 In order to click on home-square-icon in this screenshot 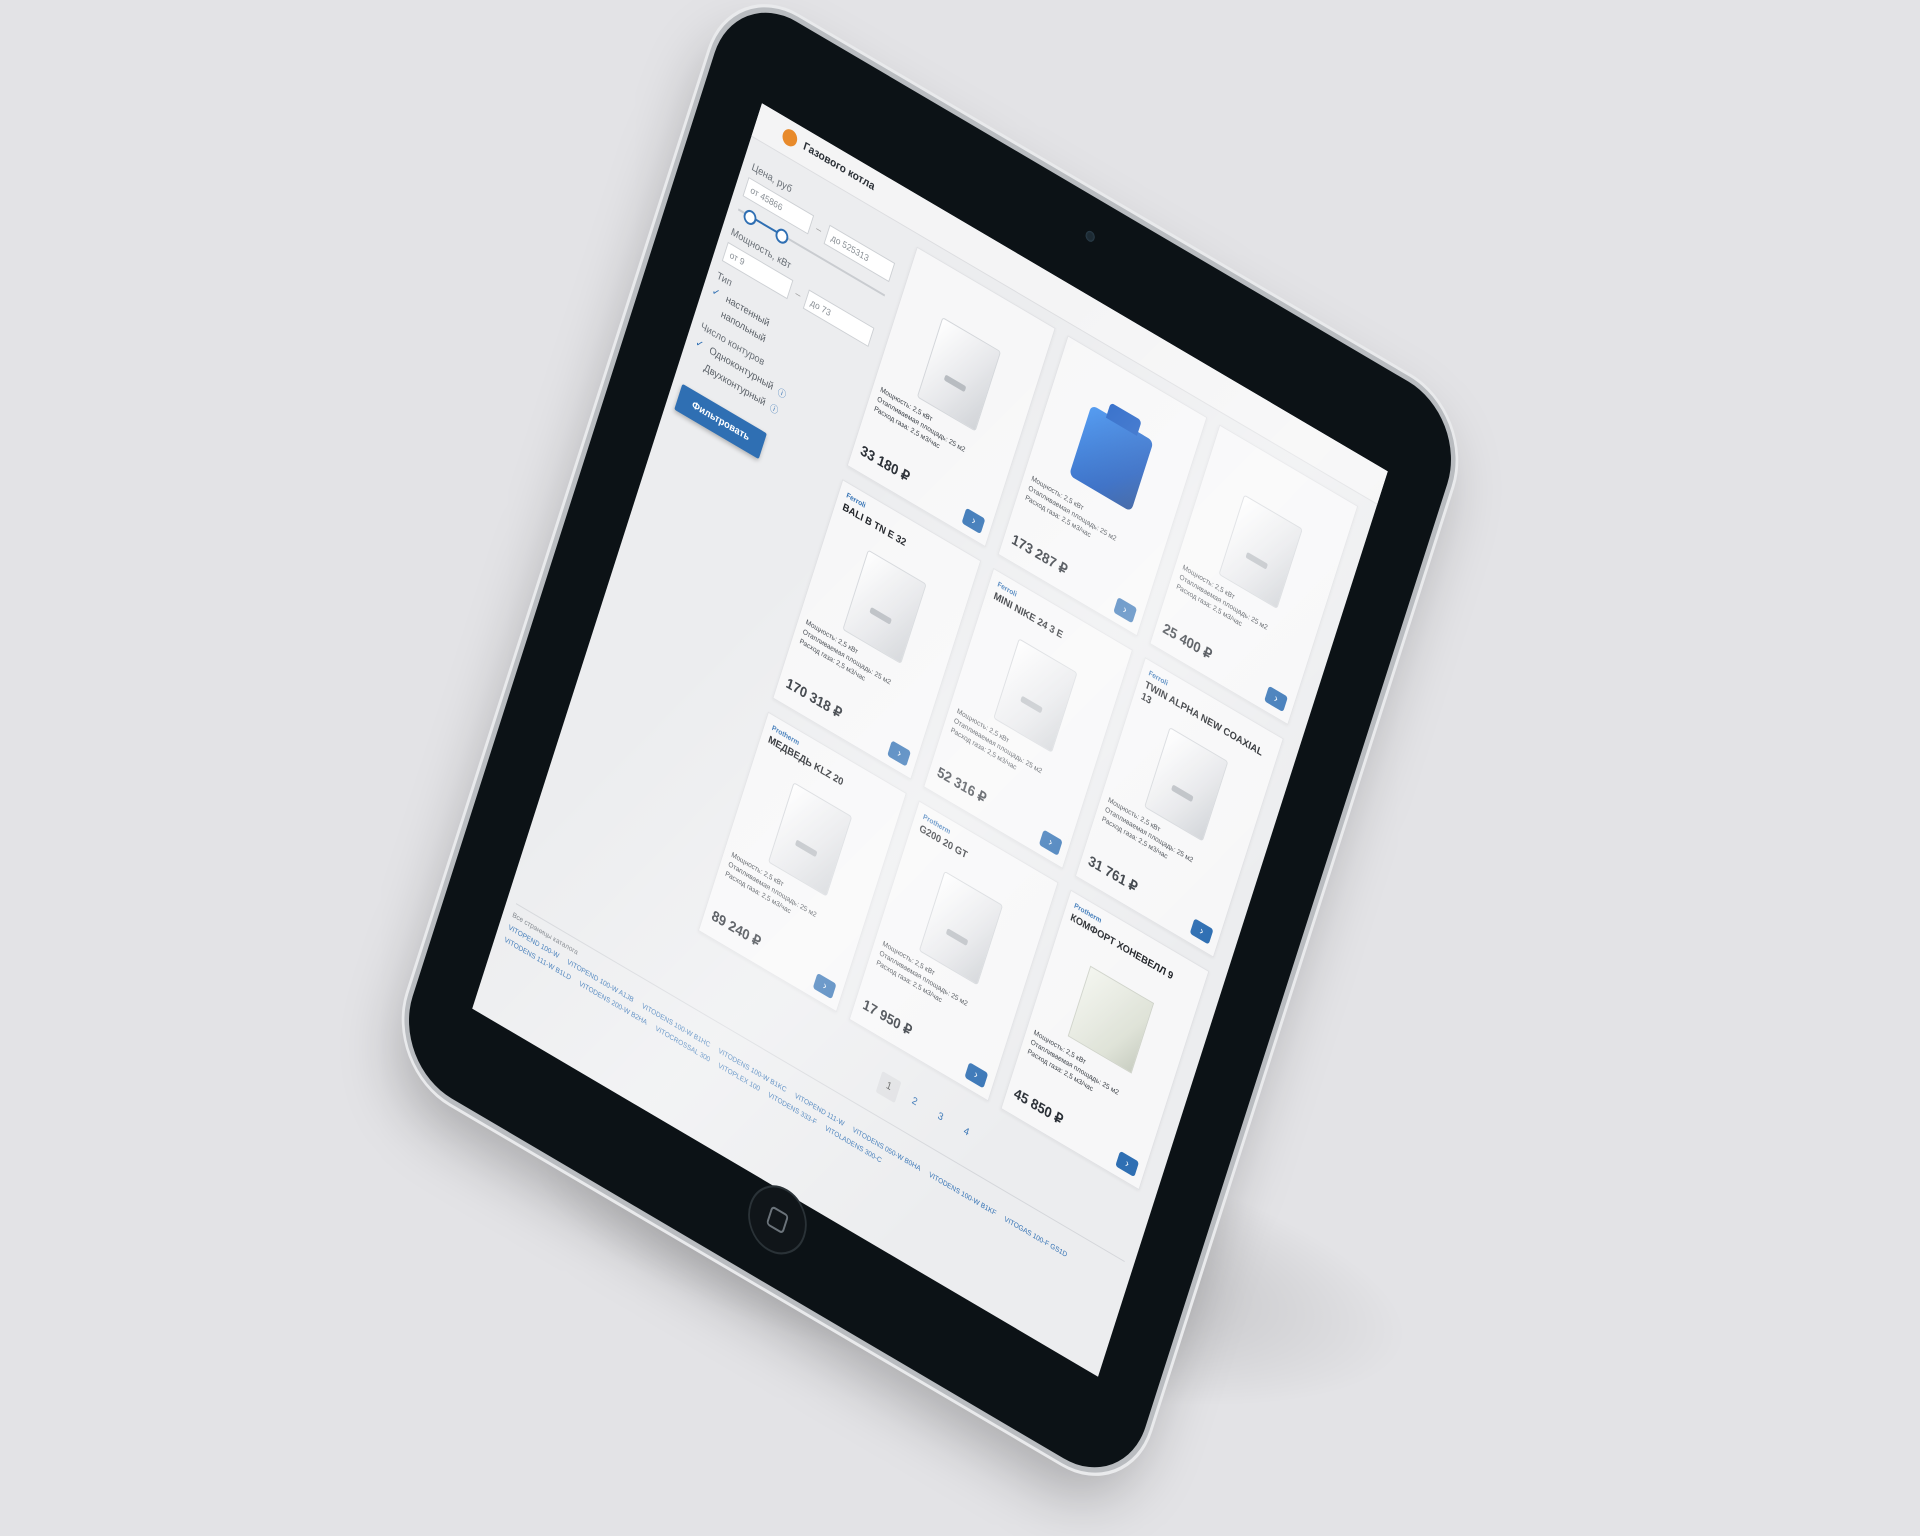, I will do `click(777, 1220)`.